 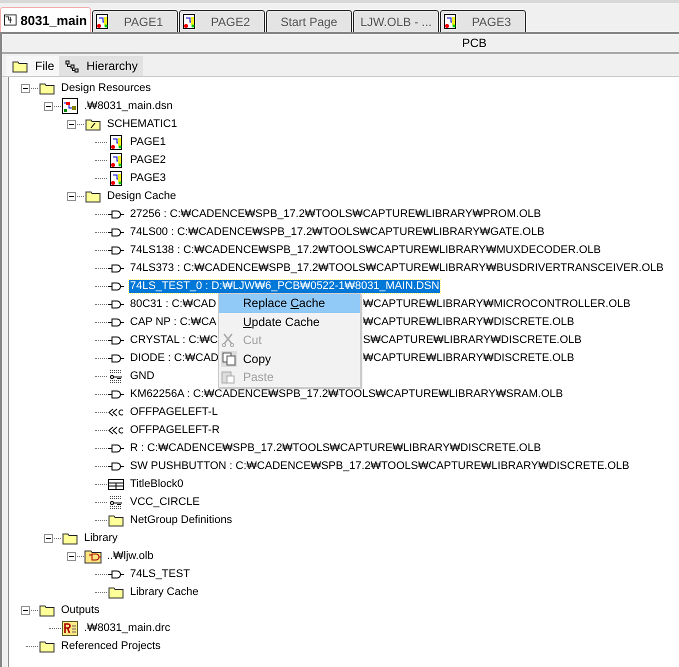 What do you see at coordinates (472, 340) in the screenshot?
I see `tree-item-text: S₩CAPTURE₩LIBRARY₩DISCRETE.OLB` at bounding box center [472, 340].